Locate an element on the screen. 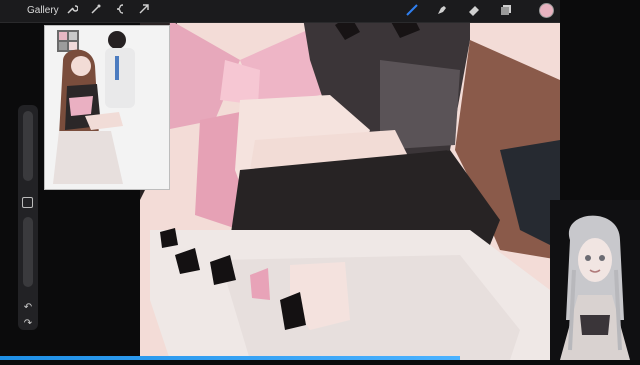 Image resolution: width=640 pixels, height=365 pixels. magic-wand-icon is located at coordinates (96, 11).